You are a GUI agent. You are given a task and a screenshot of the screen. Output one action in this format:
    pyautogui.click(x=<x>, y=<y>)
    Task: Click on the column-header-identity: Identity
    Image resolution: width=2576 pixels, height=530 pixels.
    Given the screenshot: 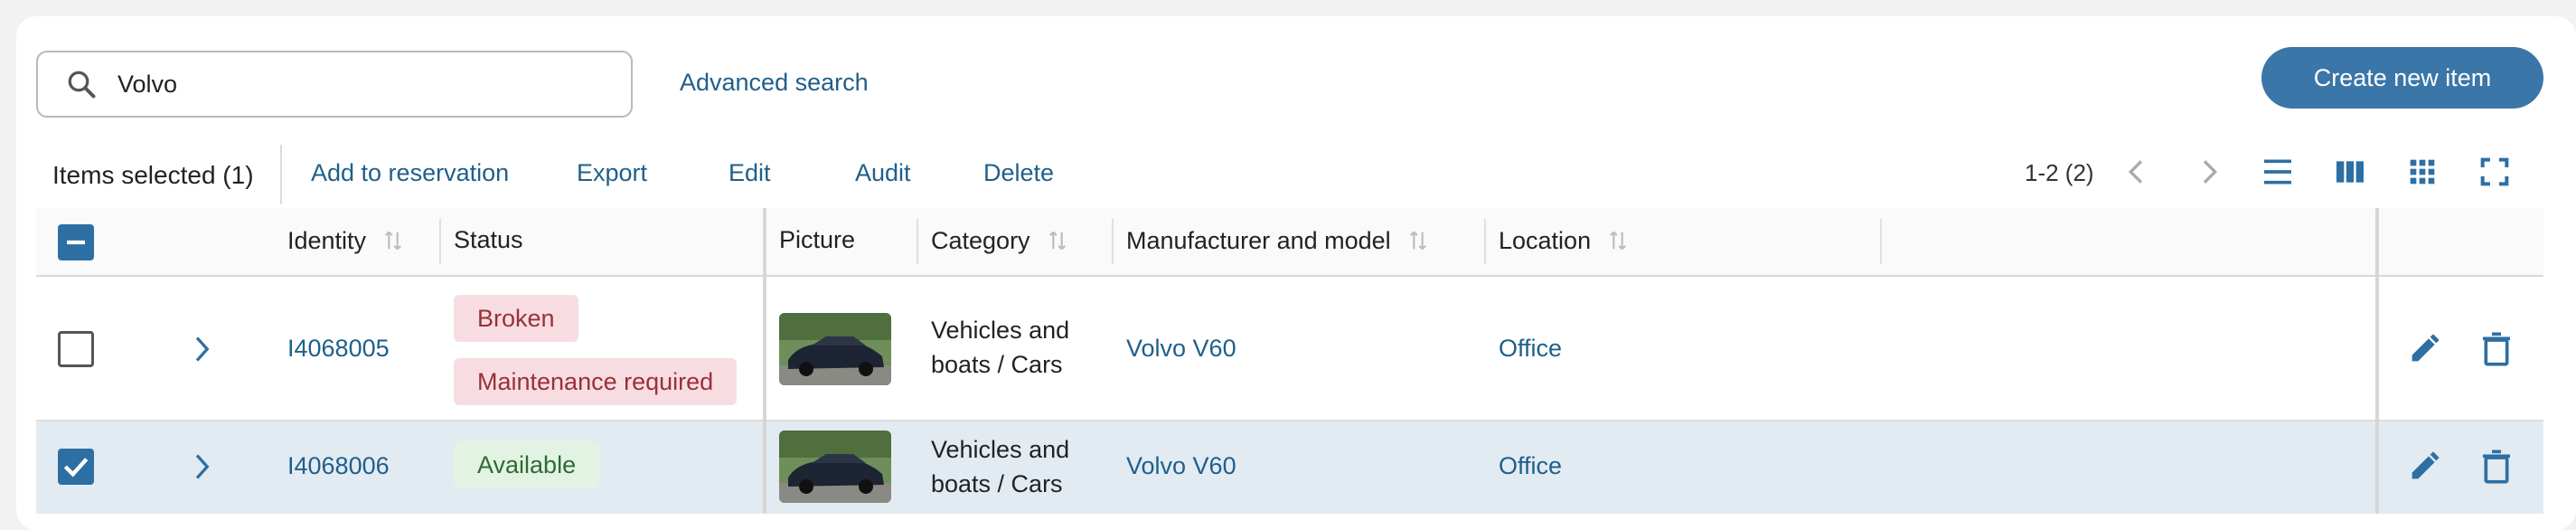 What is the action you would take?
    pyautogui.click(x=347, y=241)
    